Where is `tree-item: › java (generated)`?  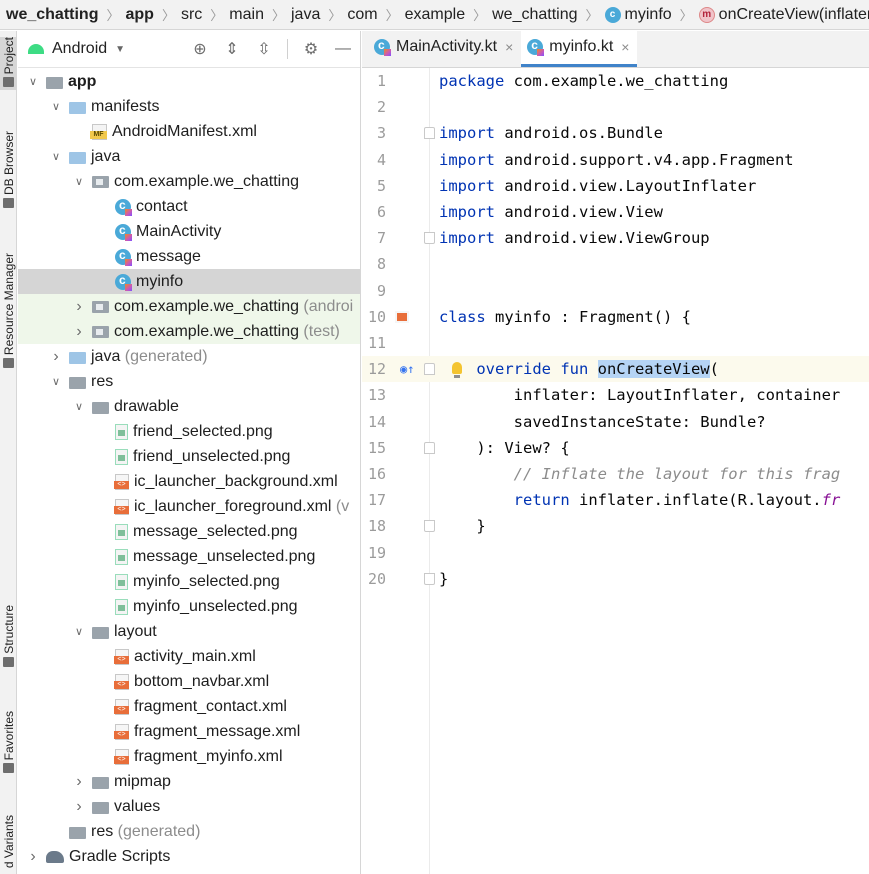
tree-item: › java (generated) is located at coordinates (189, 356).